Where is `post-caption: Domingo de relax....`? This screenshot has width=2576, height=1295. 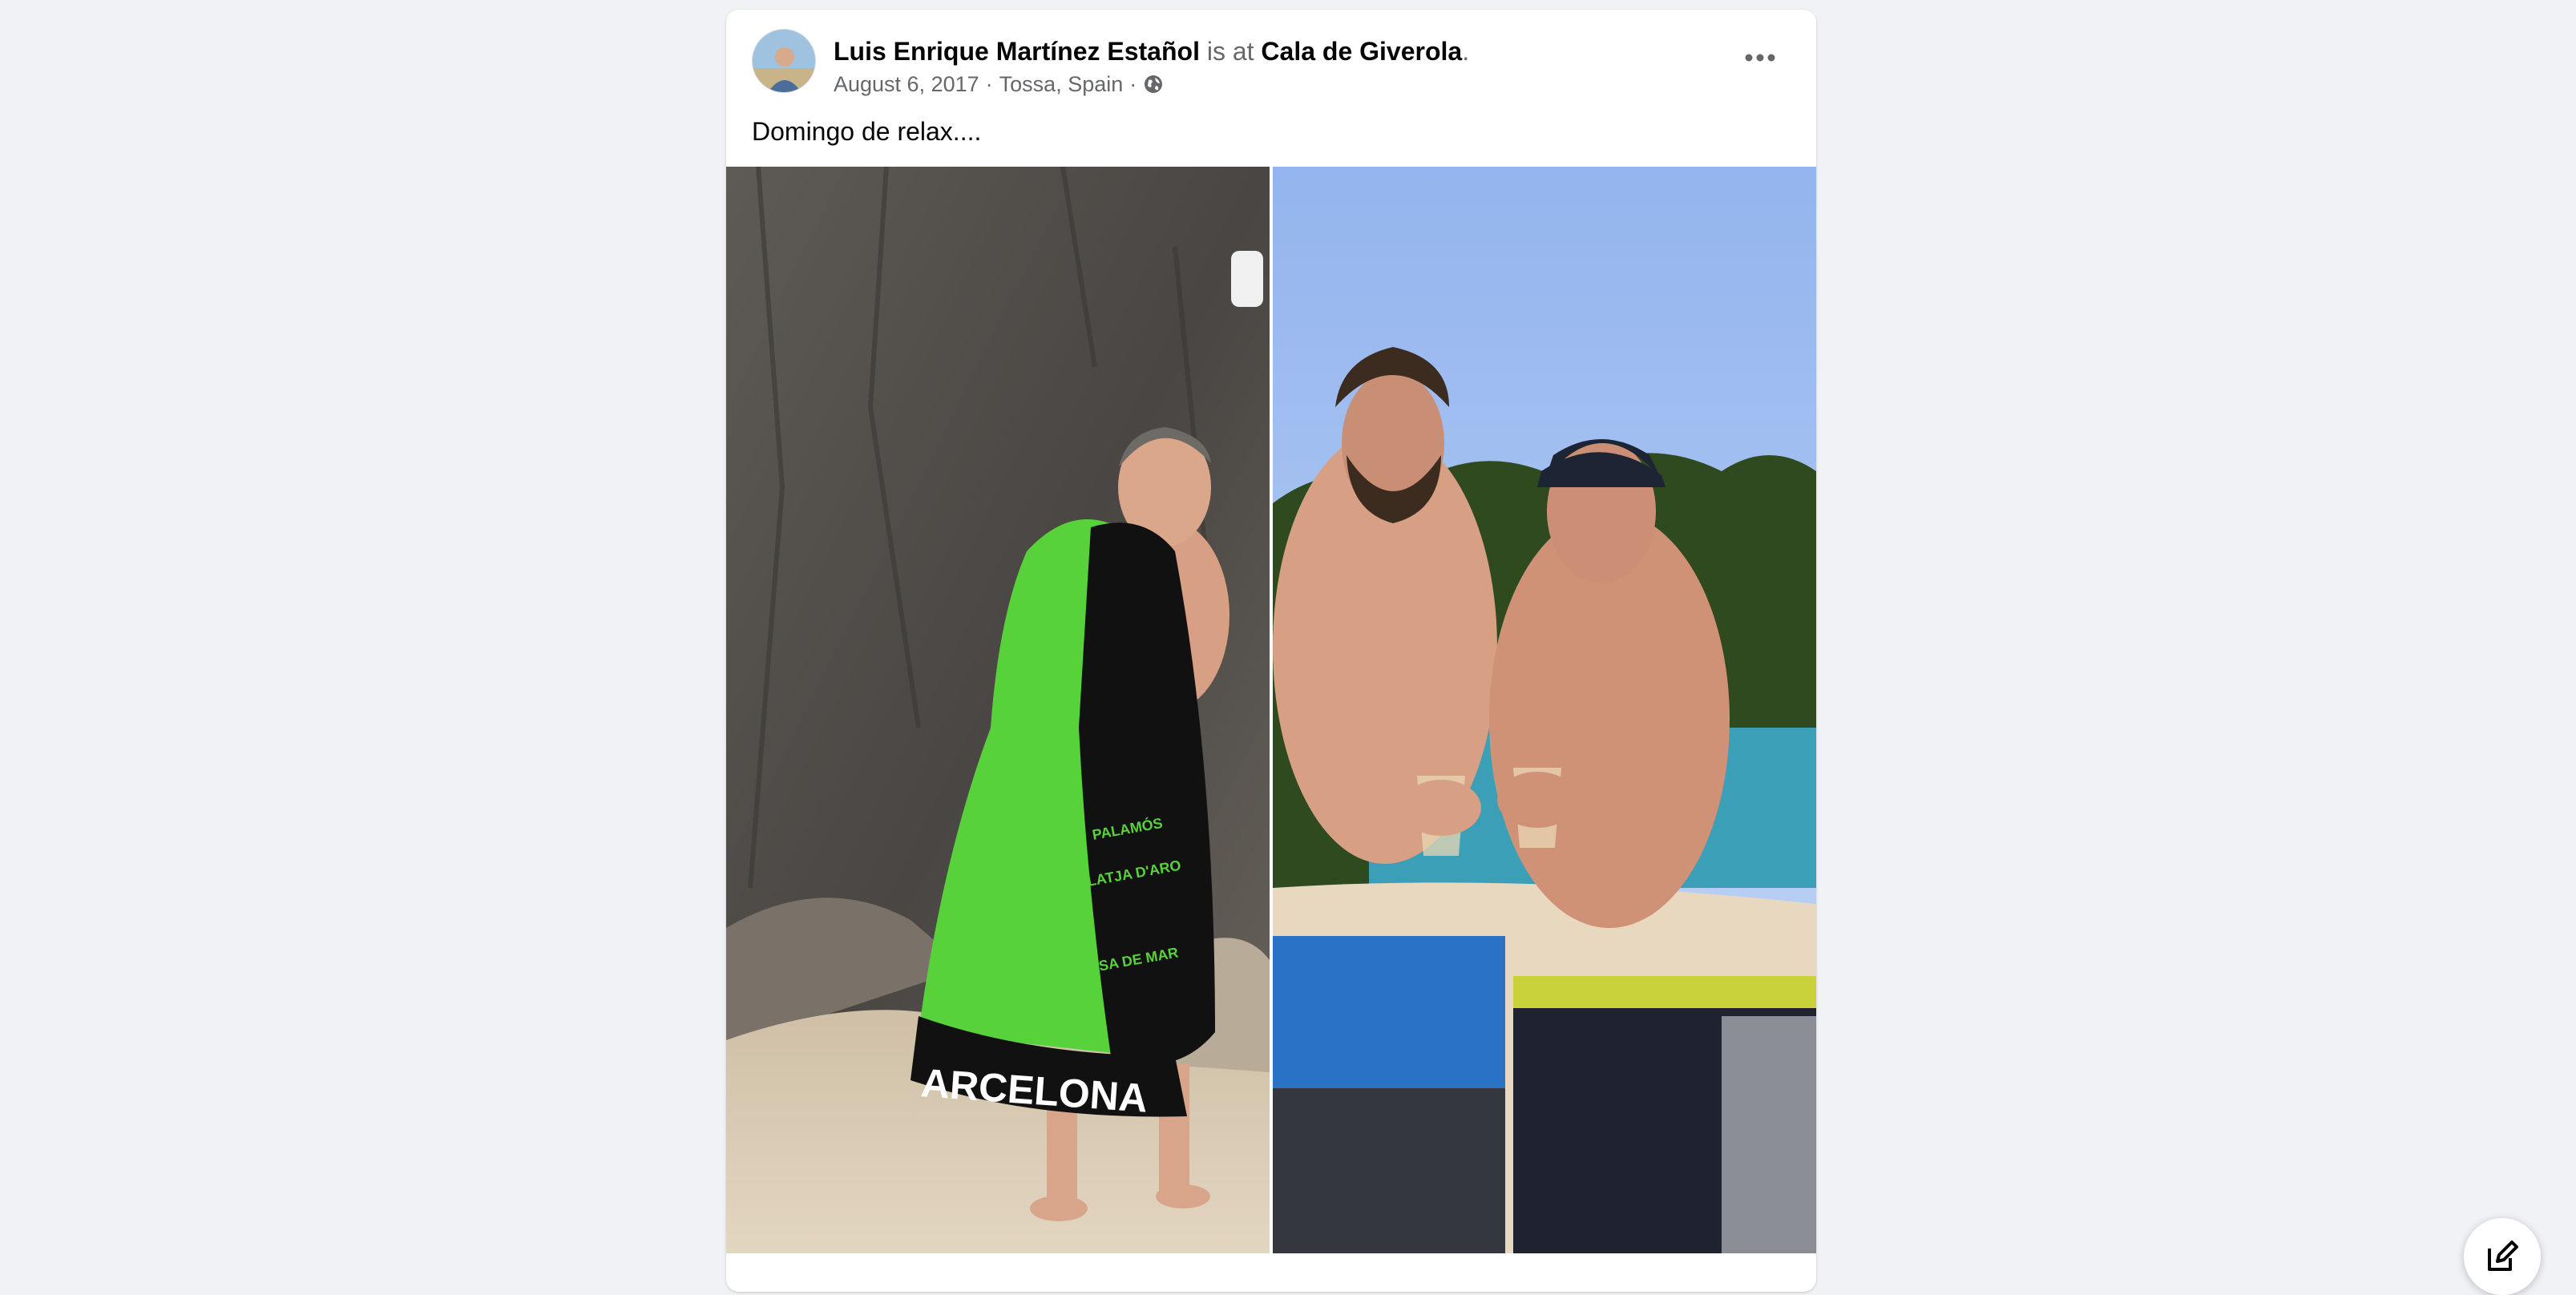
post-caption: Domingo de relax.... is located at coordinates (867, 131).